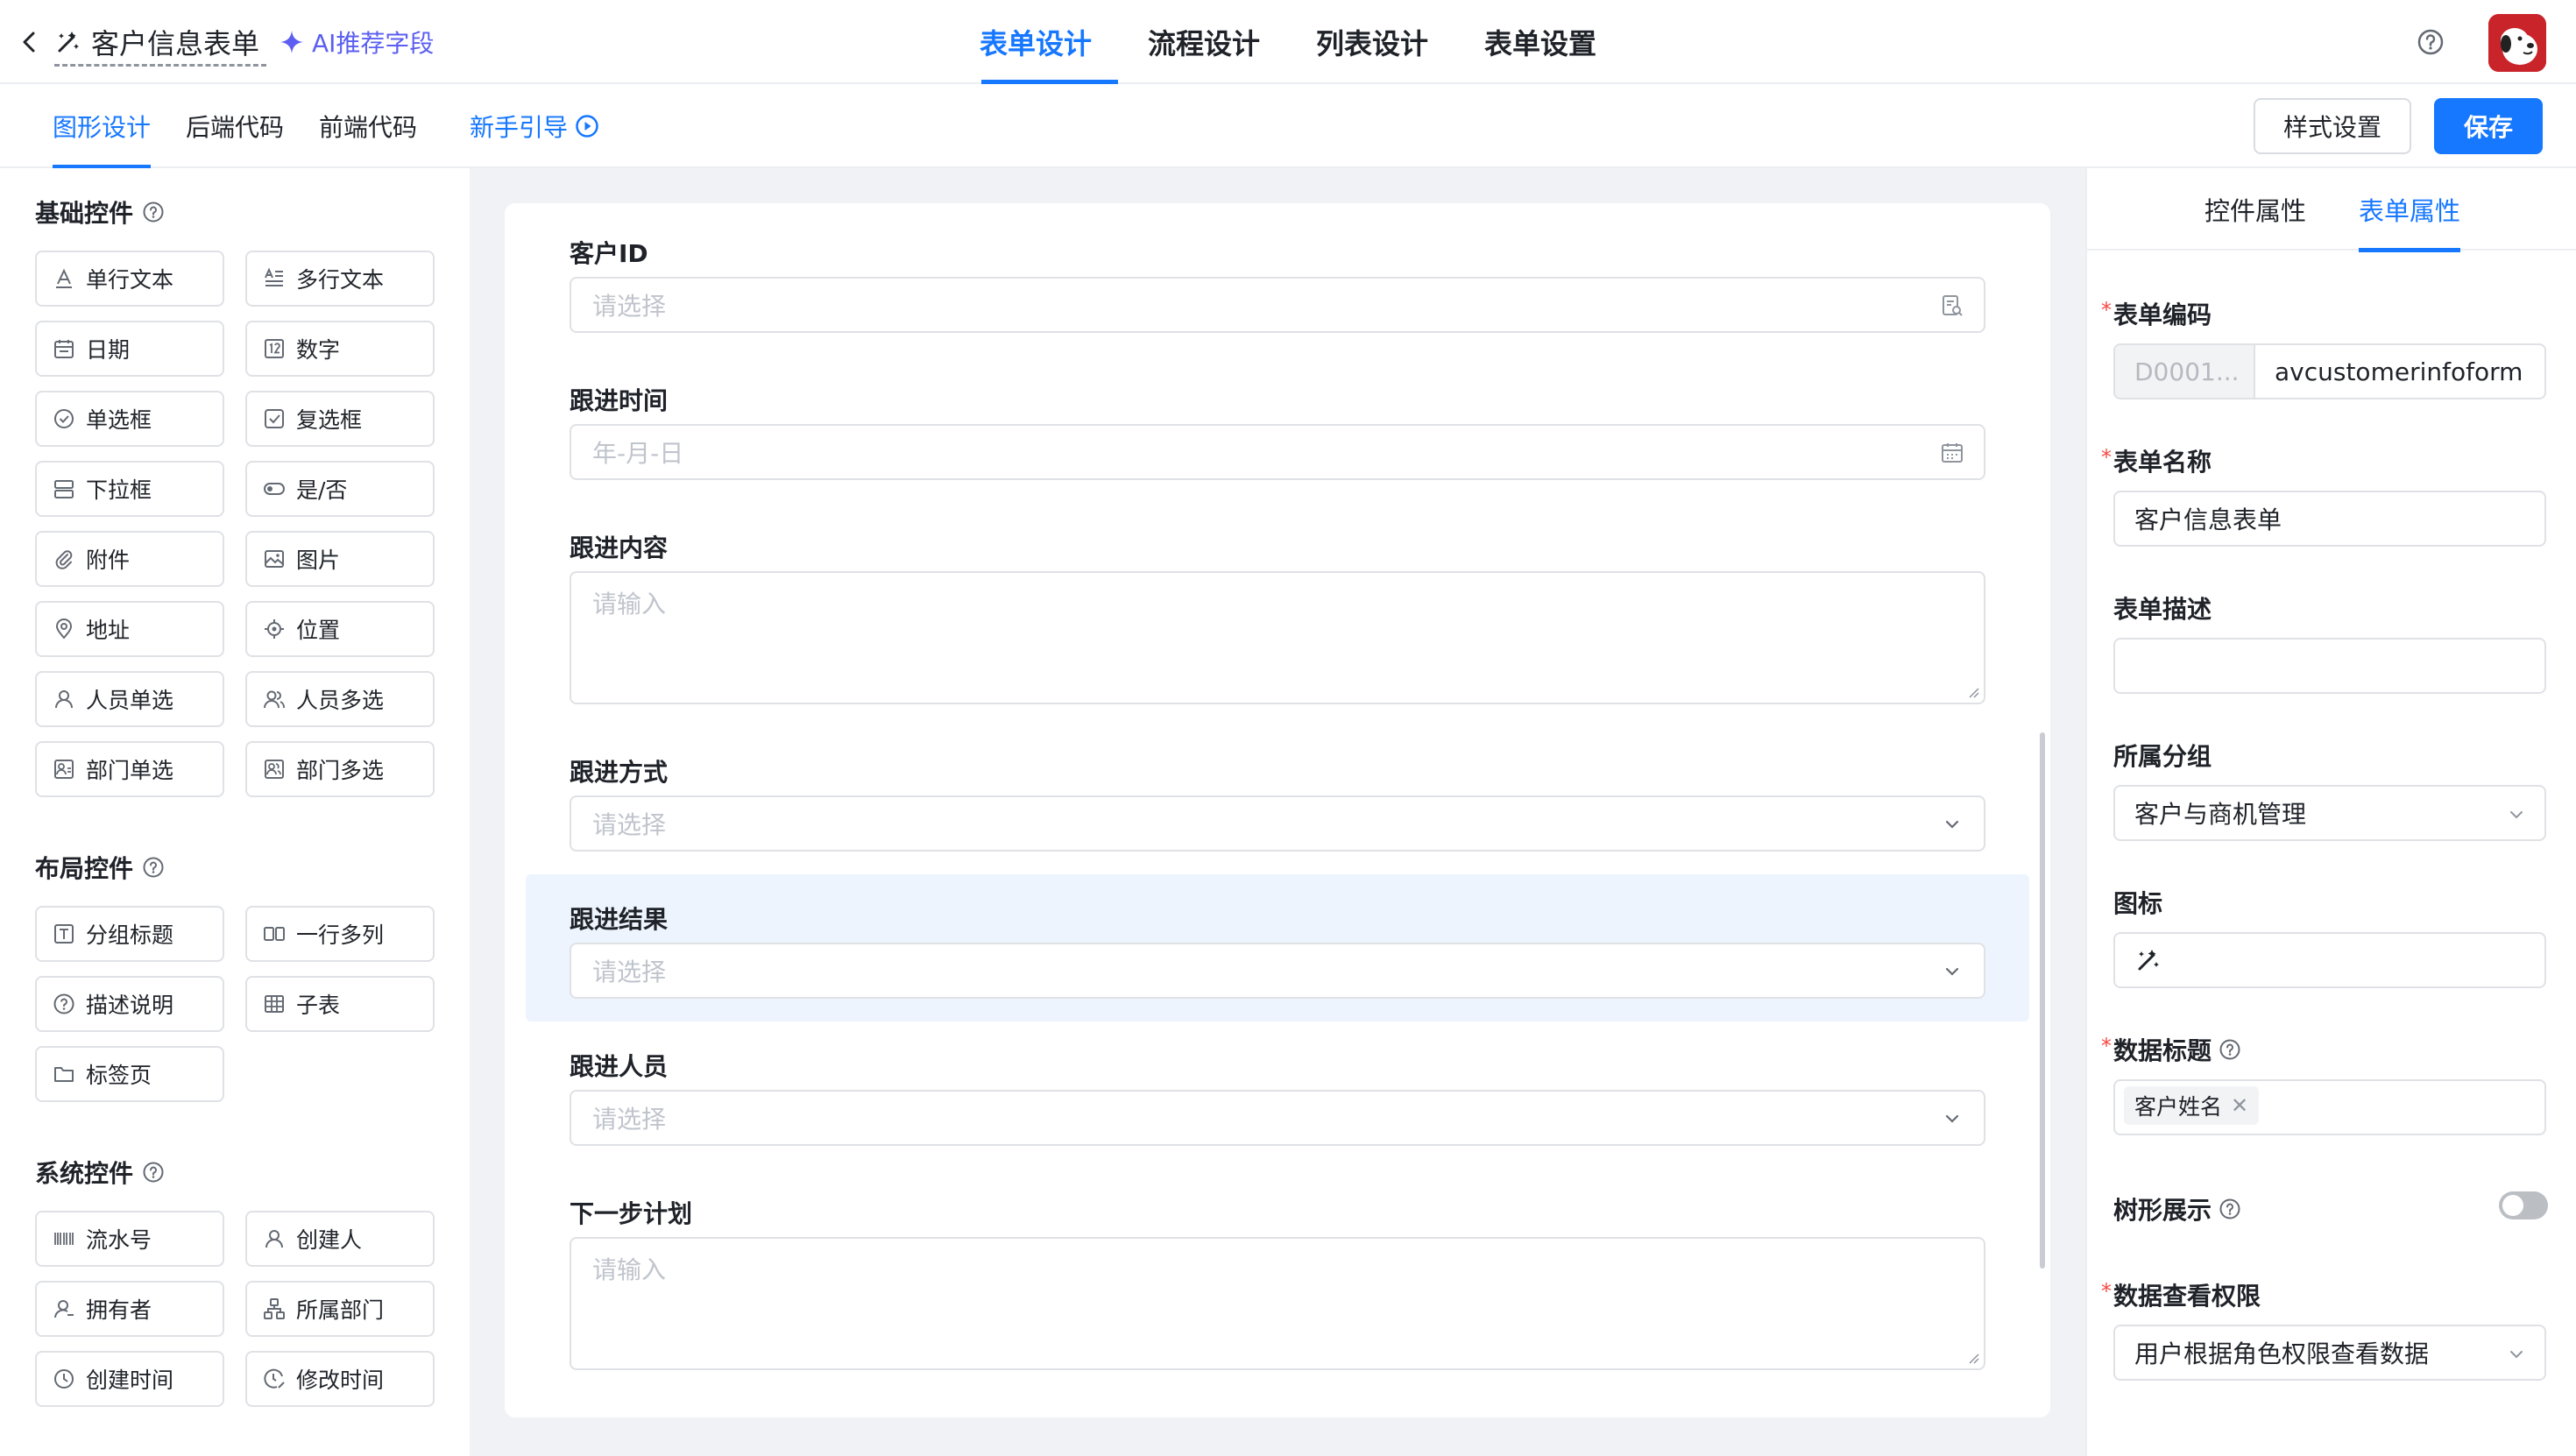 This screenshot has width=2576, height=1456. What do you see at coordinates (2523, 1205) in the screenshot?
I see `tree-display-toggle` at bounding box center [2523, 1205].